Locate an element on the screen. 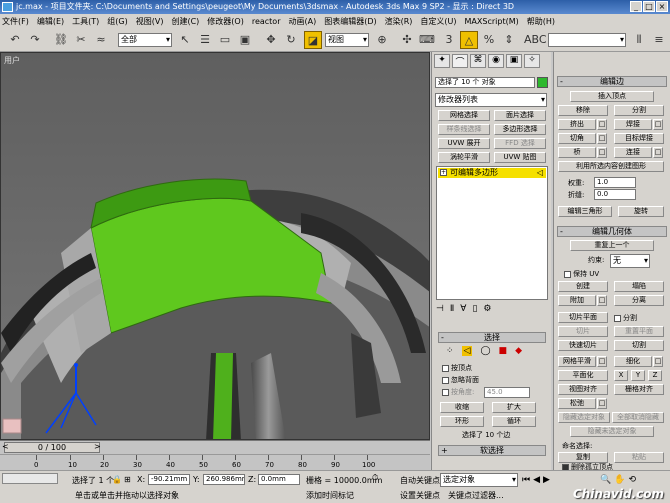 The image size is (670, 503). y-coord-field: 260.986mm is located at coordinates (224, 479).